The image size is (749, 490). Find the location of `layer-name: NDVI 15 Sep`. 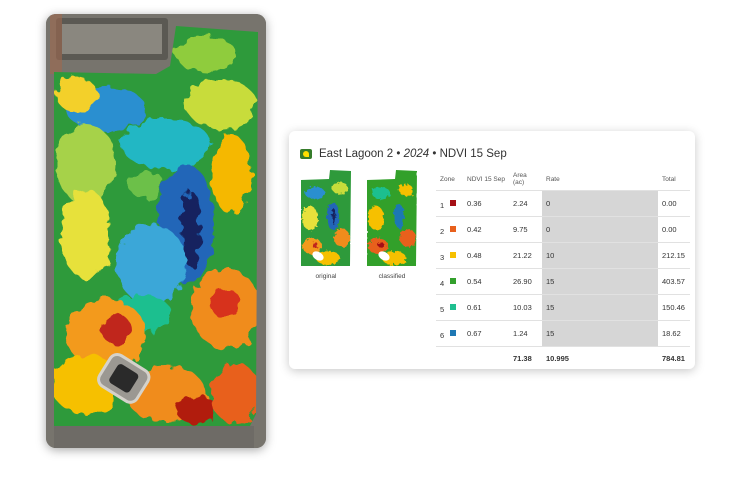

layer-name: NDVI 15 Sep is located at coordinates (473, 154).